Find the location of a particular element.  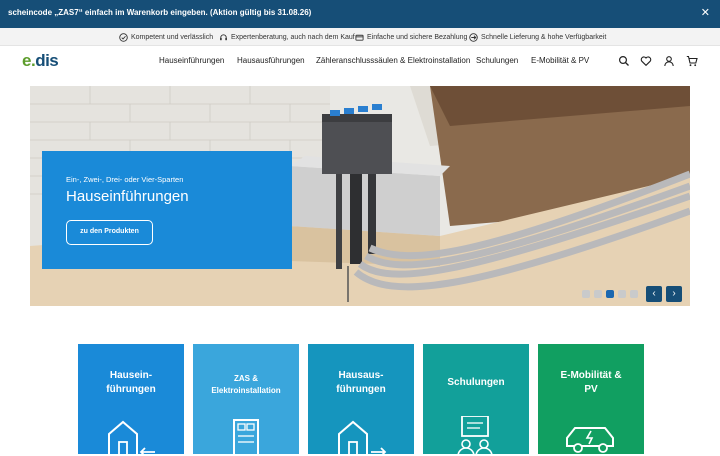

usp-label: Kompetent und verlässlich is located at coordinates (172, 37).